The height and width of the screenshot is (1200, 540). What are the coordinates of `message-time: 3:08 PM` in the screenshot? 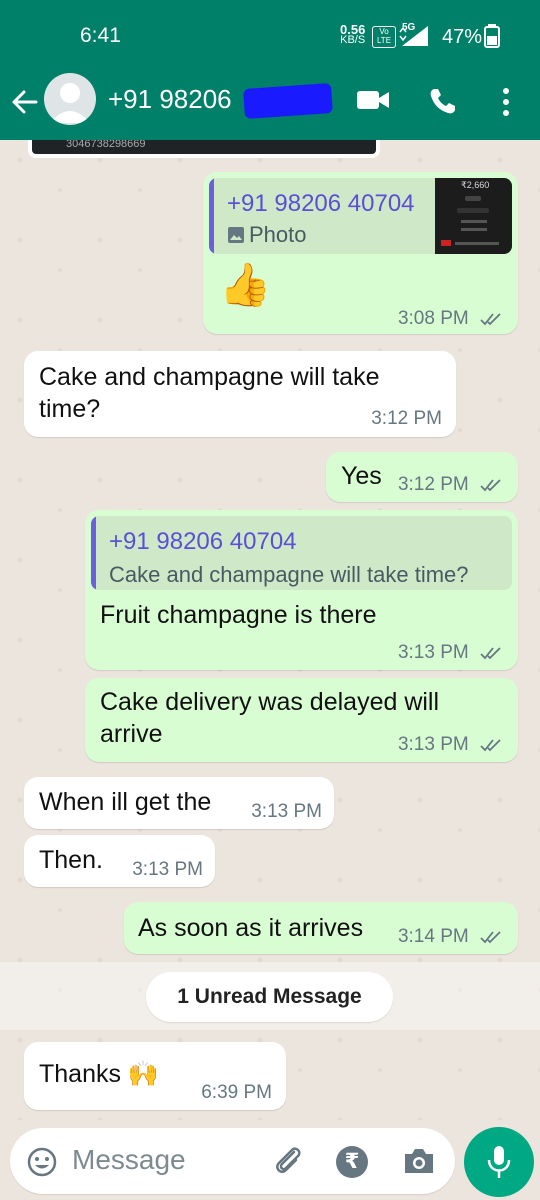 It's located at (450, 319).